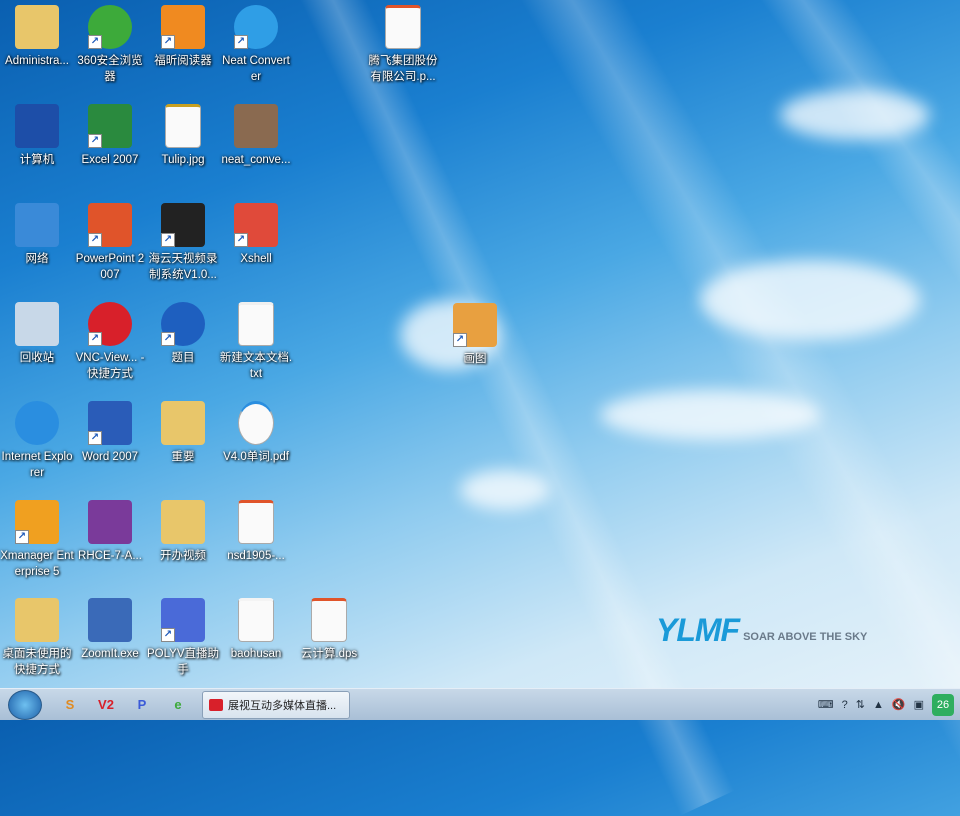  I want to click on icon-label: V4.0单词.pdf, so click(256, 457).